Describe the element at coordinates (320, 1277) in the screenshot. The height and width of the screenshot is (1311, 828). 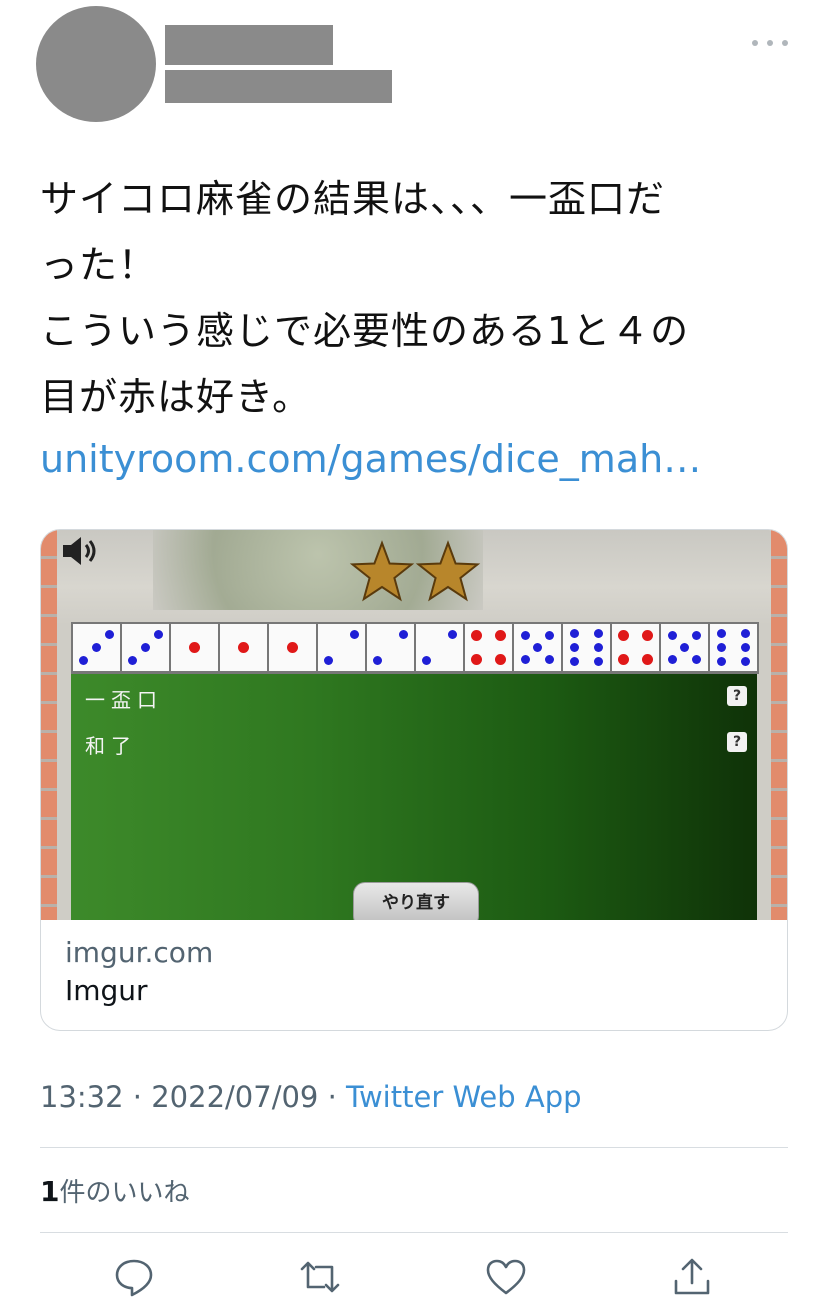
I see `retweet-icon` at that location.